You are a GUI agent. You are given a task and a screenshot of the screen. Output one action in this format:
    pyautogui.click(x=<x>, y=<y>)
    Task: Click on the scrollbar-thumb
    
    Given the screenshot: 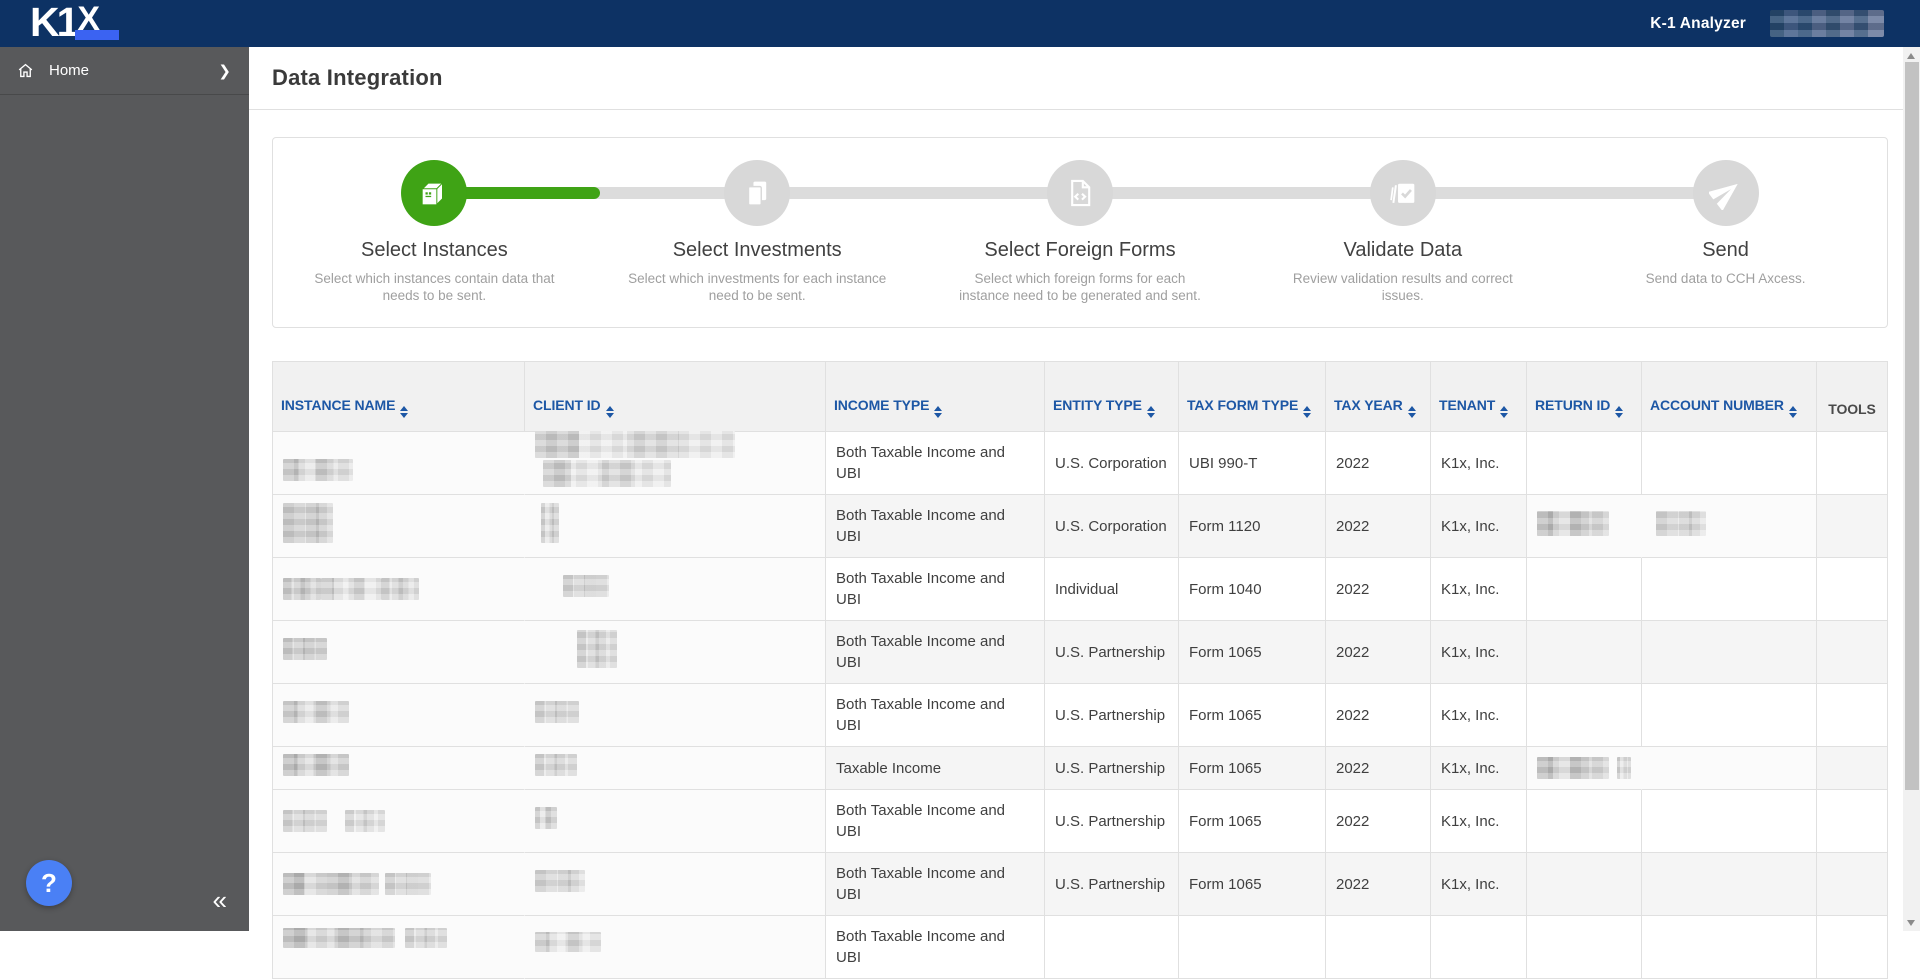 What is the action you would take?
    pyautogui.click(x=1911, y=426)
    